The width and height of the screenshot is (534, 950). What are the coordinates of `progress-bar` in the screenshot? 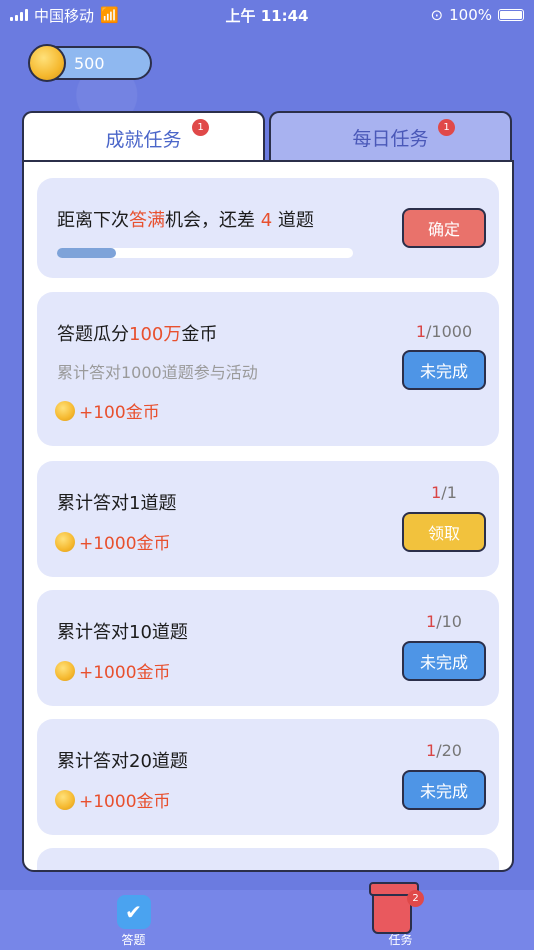 It's located at (205, 253).